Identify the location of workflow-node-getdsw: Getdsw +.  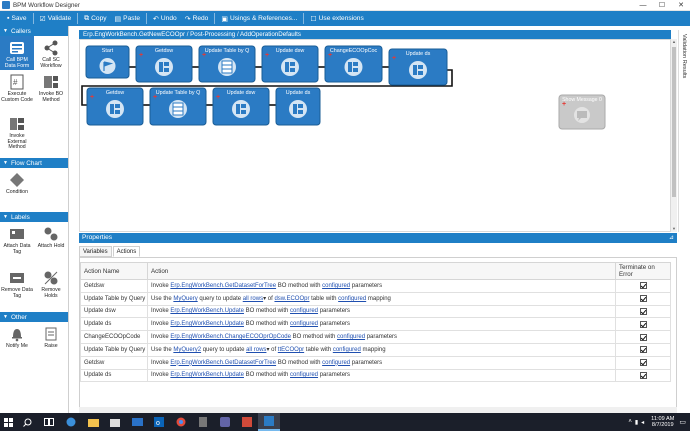
(164, 64).